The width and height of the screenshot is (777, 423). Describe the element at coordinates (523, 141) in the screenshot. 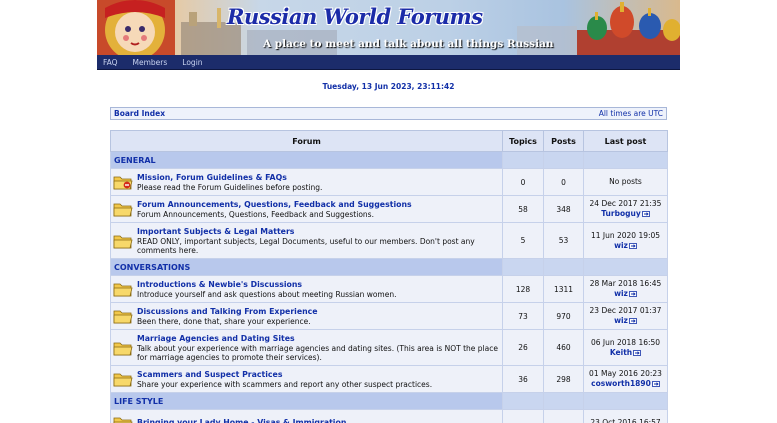

I see `col-topics-header: Topics` at that location.